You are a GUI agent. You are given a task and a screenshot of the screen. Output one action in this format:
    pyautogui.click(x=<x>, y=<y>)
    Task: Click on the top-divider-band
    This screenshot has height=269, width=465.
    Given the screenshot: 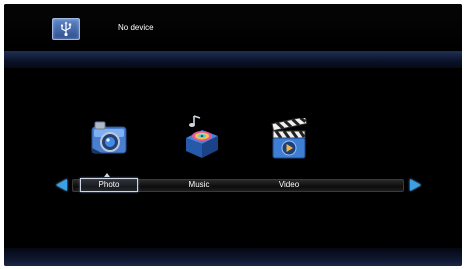 What is the action you would take?
    pyautogui.click(x=233, y=59)
    